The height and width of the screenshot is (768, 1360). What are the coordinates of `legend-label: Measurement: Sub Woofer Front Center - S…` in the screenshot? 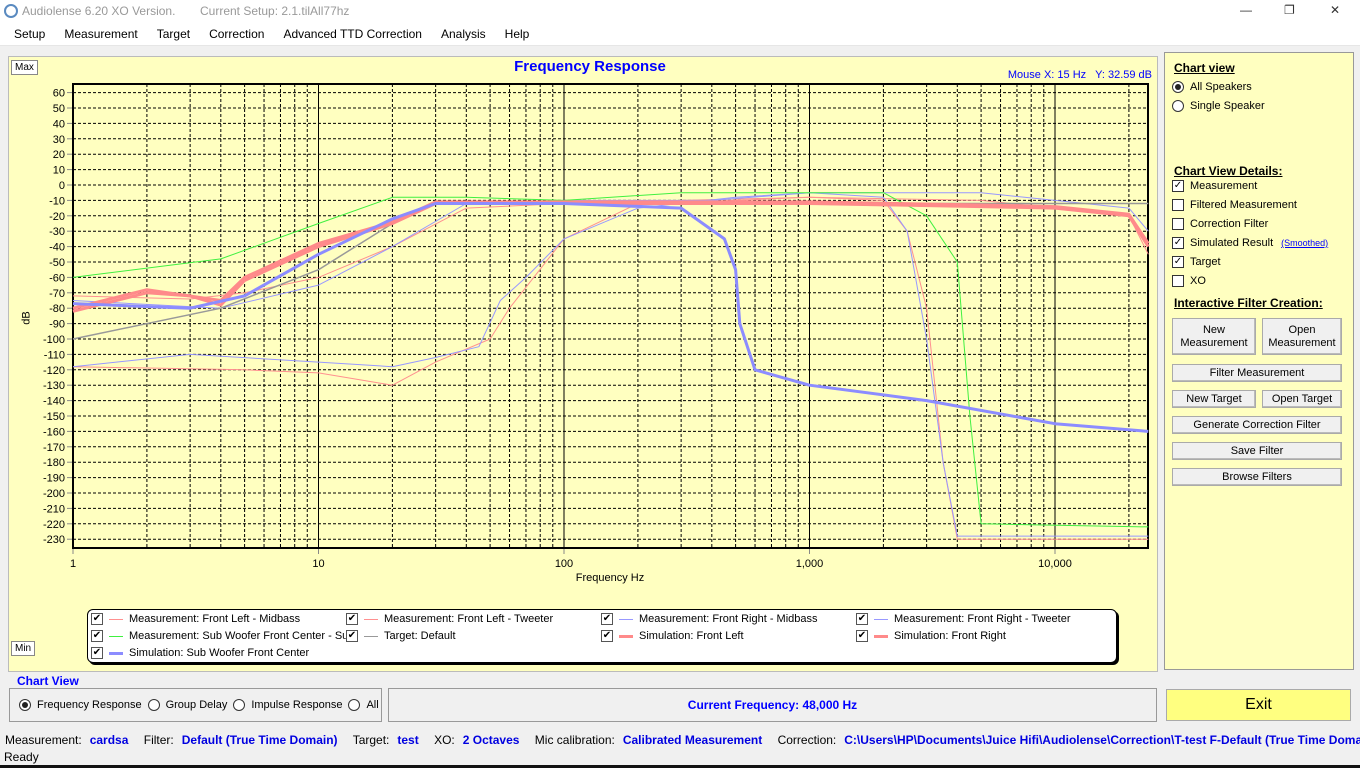 It's located at (242, 636).